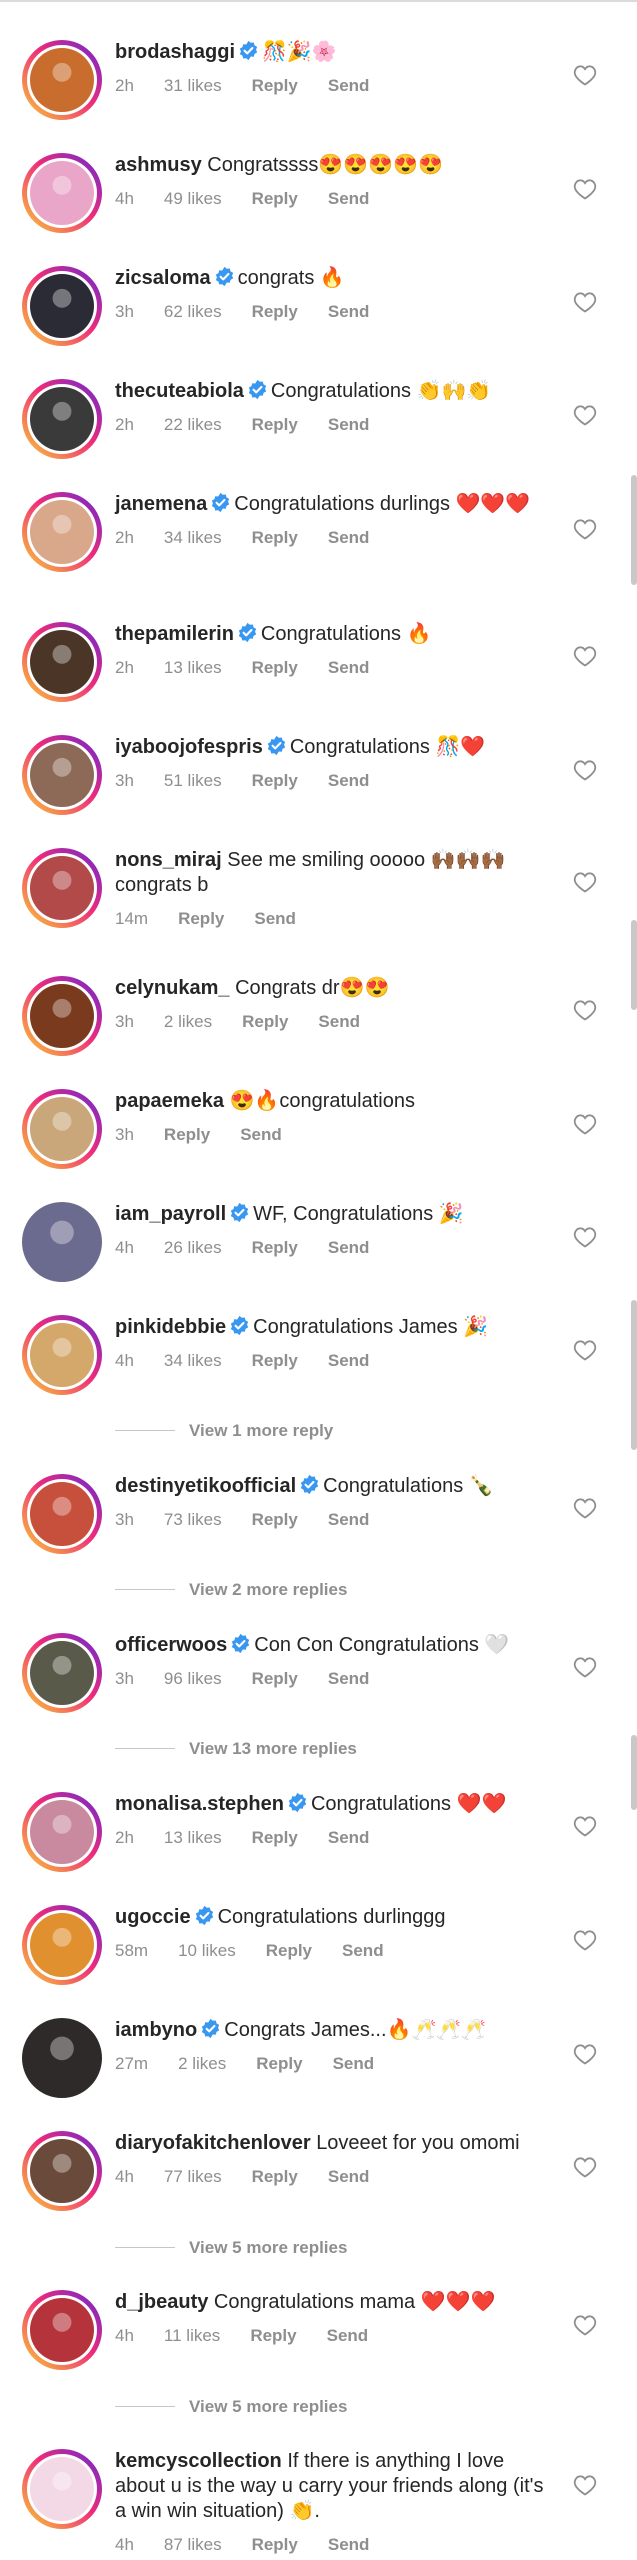  What do you see at coordinates (168, 860) in the screenshot?
I see `username: nons_miraj` at bounding box center [168, 860].